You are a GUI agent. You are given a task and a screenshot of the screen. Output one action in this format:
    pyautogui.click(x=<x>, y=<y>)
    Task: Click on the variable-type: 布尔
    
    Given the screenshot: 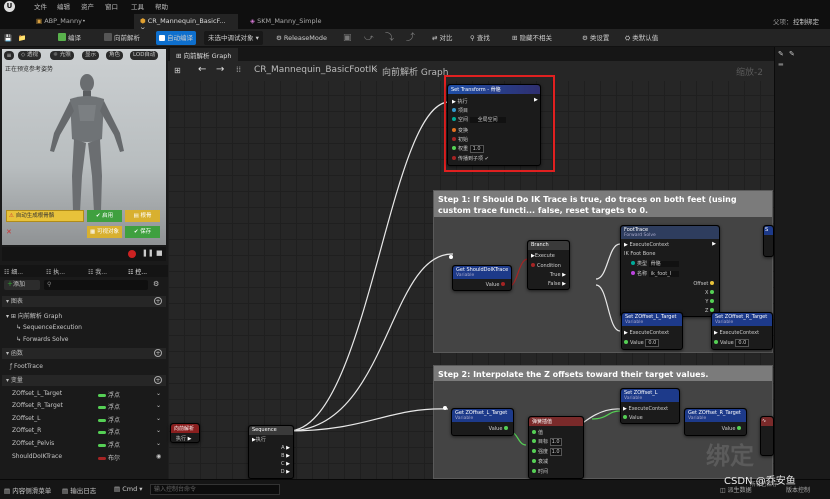 What is the action you would take?
    pyautogui.click(x=109, y=457)
    